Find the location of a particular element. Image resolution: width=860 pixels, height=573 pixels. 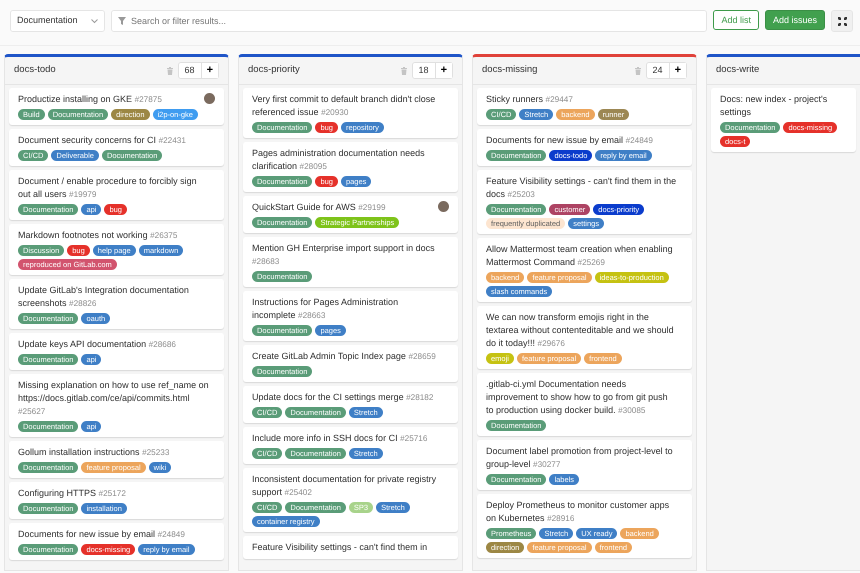

list-title: docs-todo is located at coordinates (35, 70).